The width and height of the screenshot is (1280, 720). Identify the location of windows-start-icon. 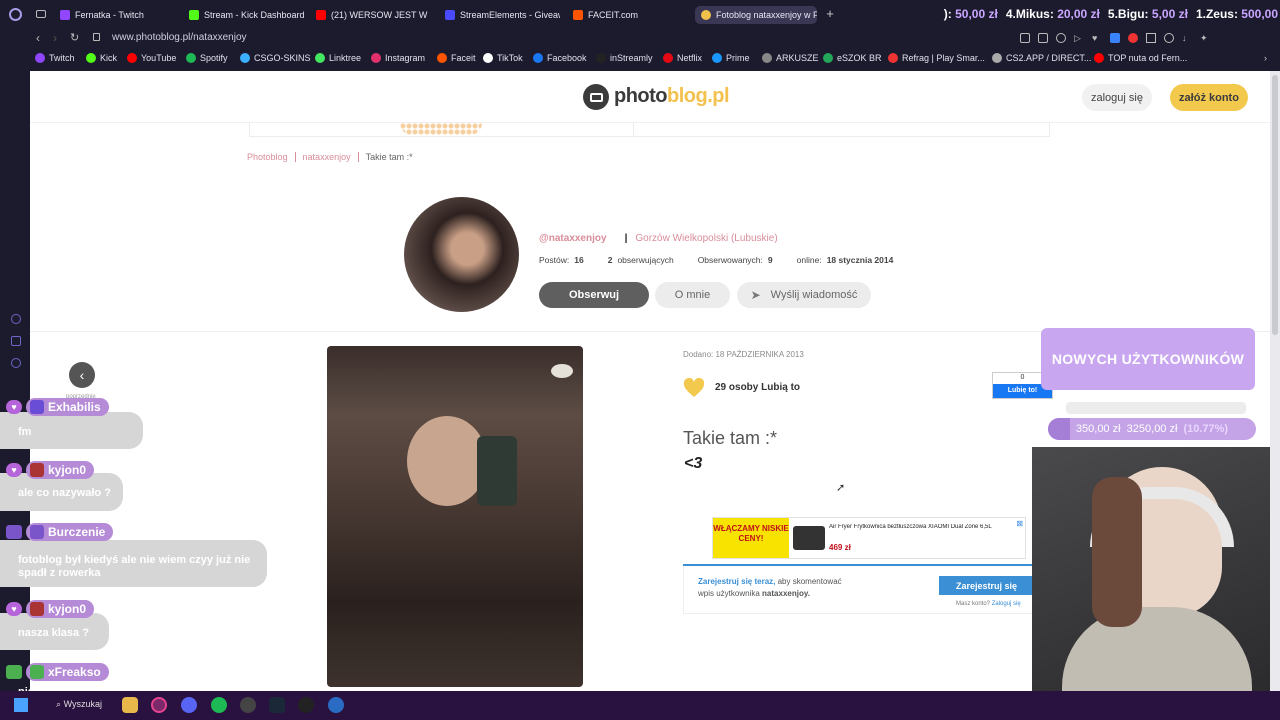
(21, 705).